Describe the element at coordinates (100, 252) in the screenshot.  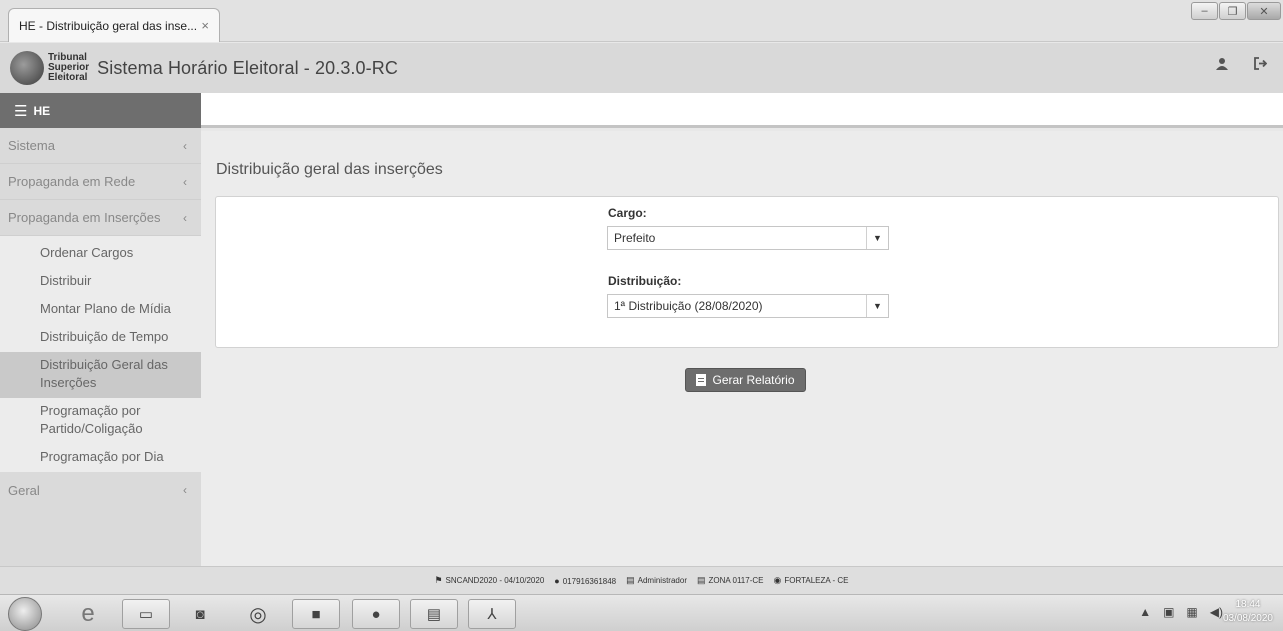
I see `submenu-ordenar-cargos: Ordenar Cargos` at that location.